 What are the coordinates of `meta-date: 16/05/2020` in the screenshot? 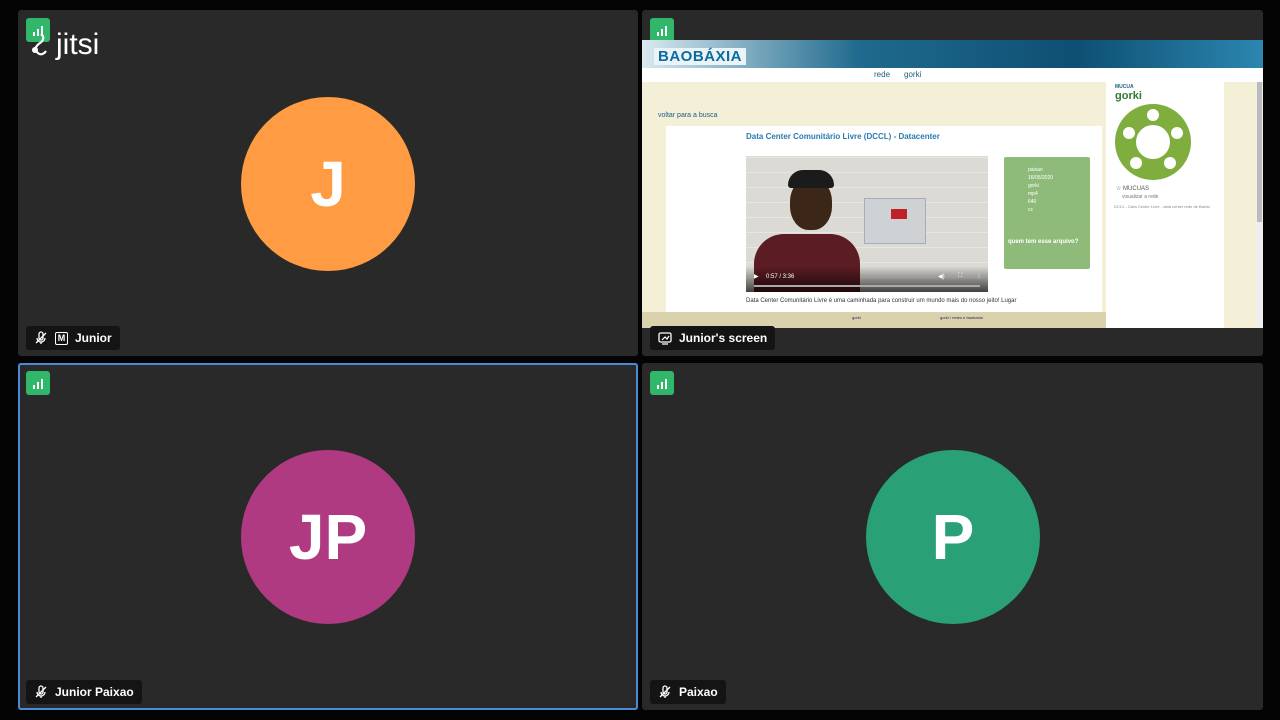 It's located at (1041, 178).